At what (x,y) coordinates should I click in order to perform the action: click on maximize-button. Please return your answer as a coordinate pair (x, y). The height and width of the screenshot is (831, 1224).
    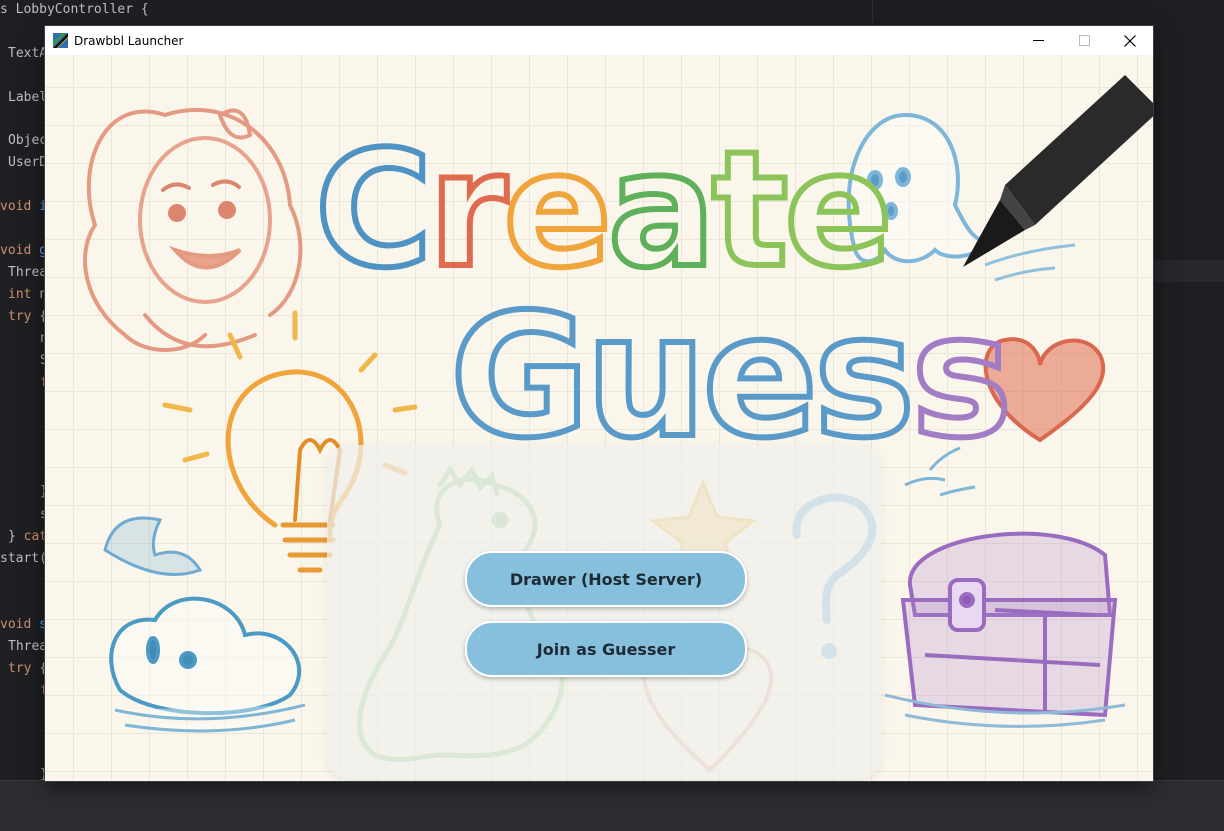
    Looking at the image, I should click on (1084, 40).